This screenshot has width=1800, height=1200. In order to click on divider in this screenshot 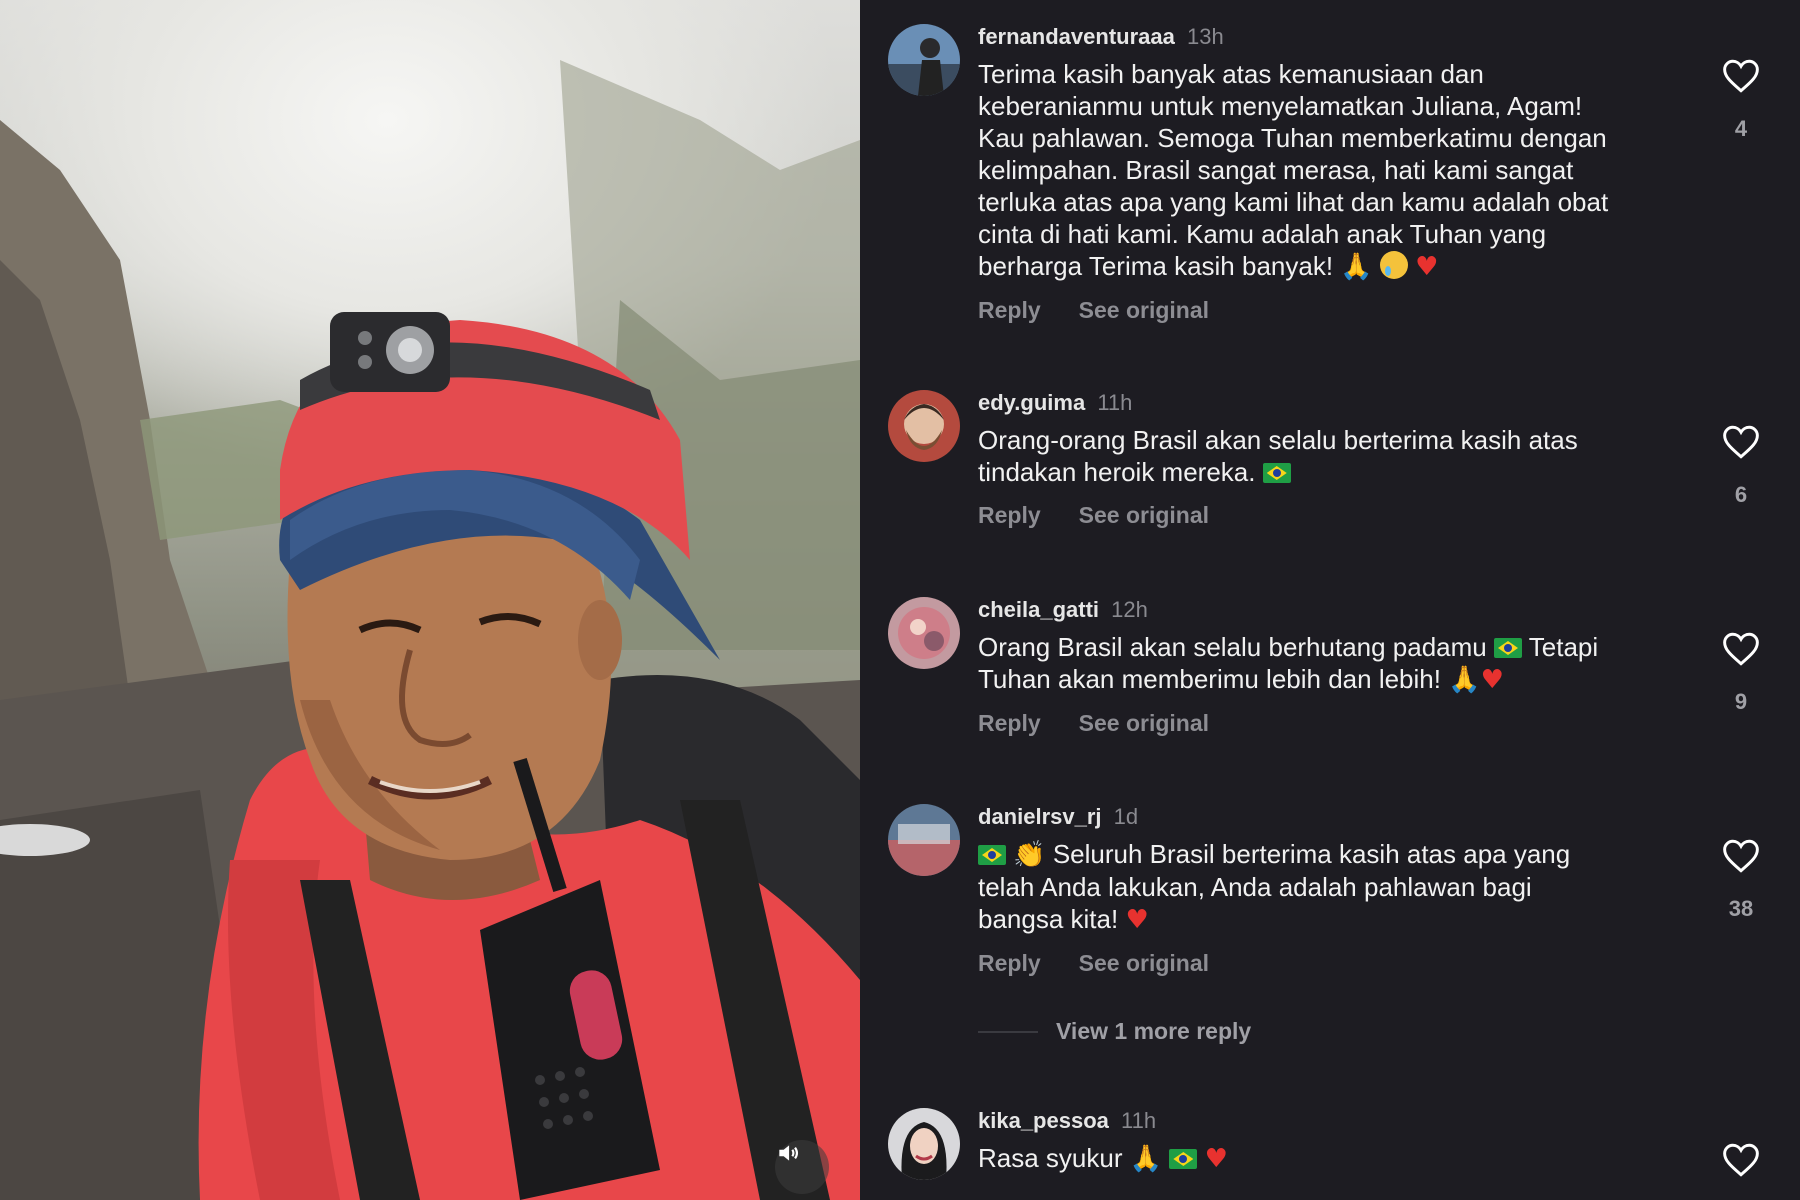, I will do `click(1008, 1031)`.